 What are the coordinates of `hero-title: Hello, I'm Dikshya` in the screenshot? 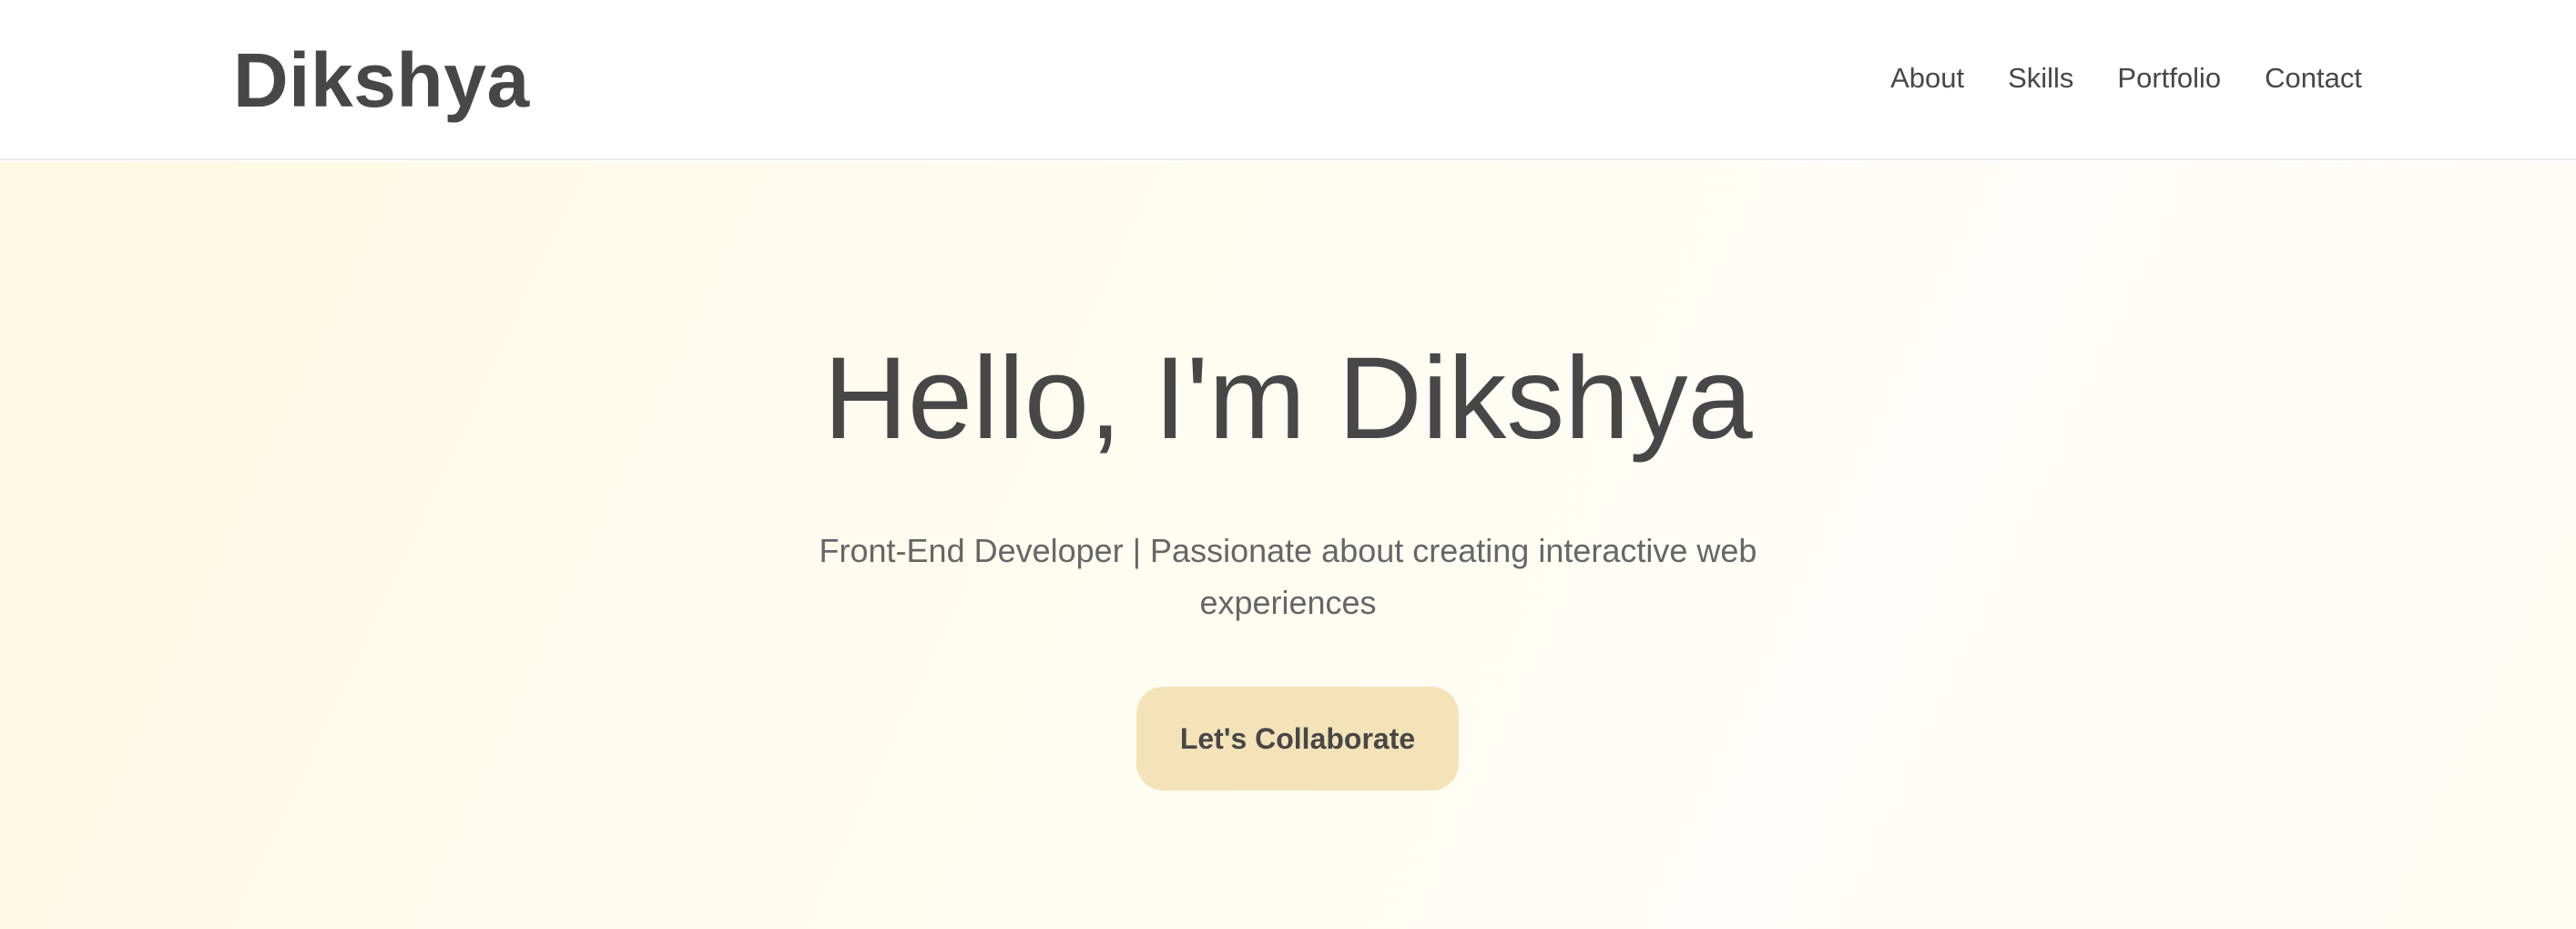 It's located at (1288, 399).